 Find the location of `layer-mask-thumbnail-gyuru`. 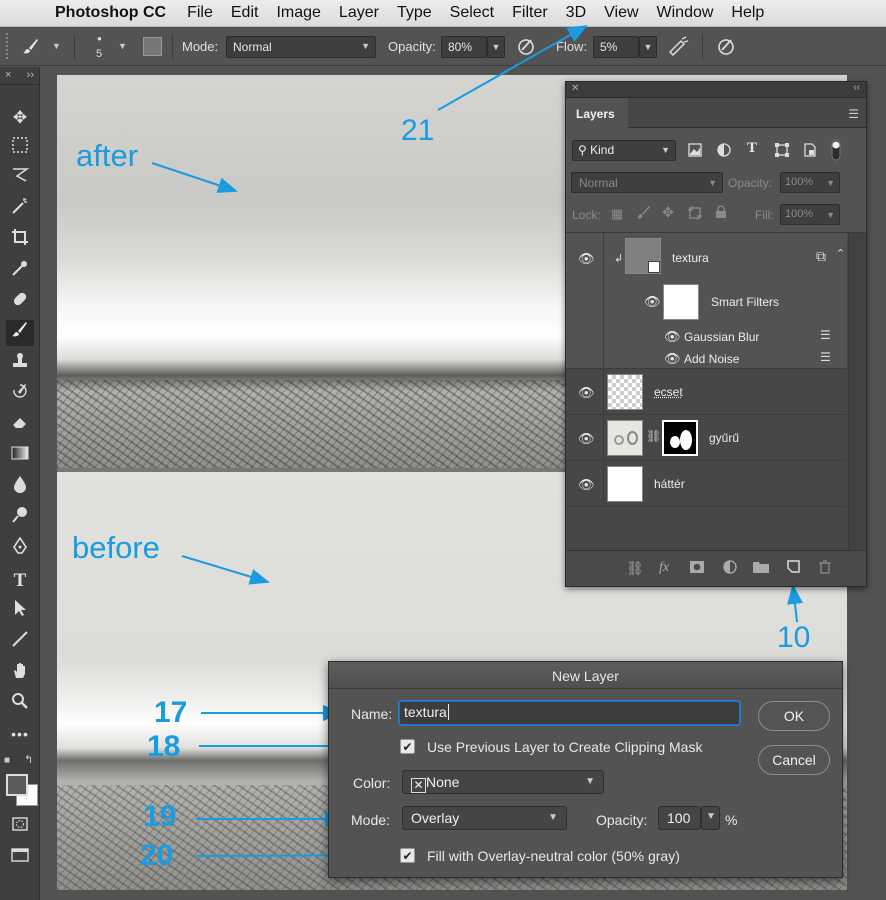

layer-mask-thumbnail-gyuru is located at coordinates (680, 438).